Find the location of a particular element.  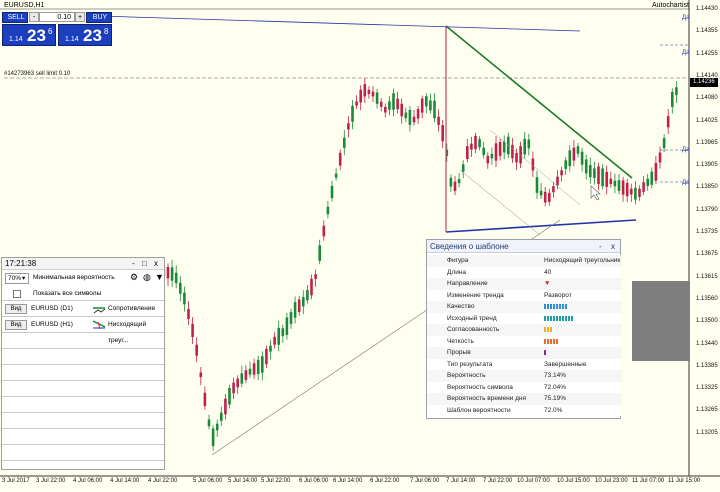

info-row: Качество is located at coordinates (524, 307).